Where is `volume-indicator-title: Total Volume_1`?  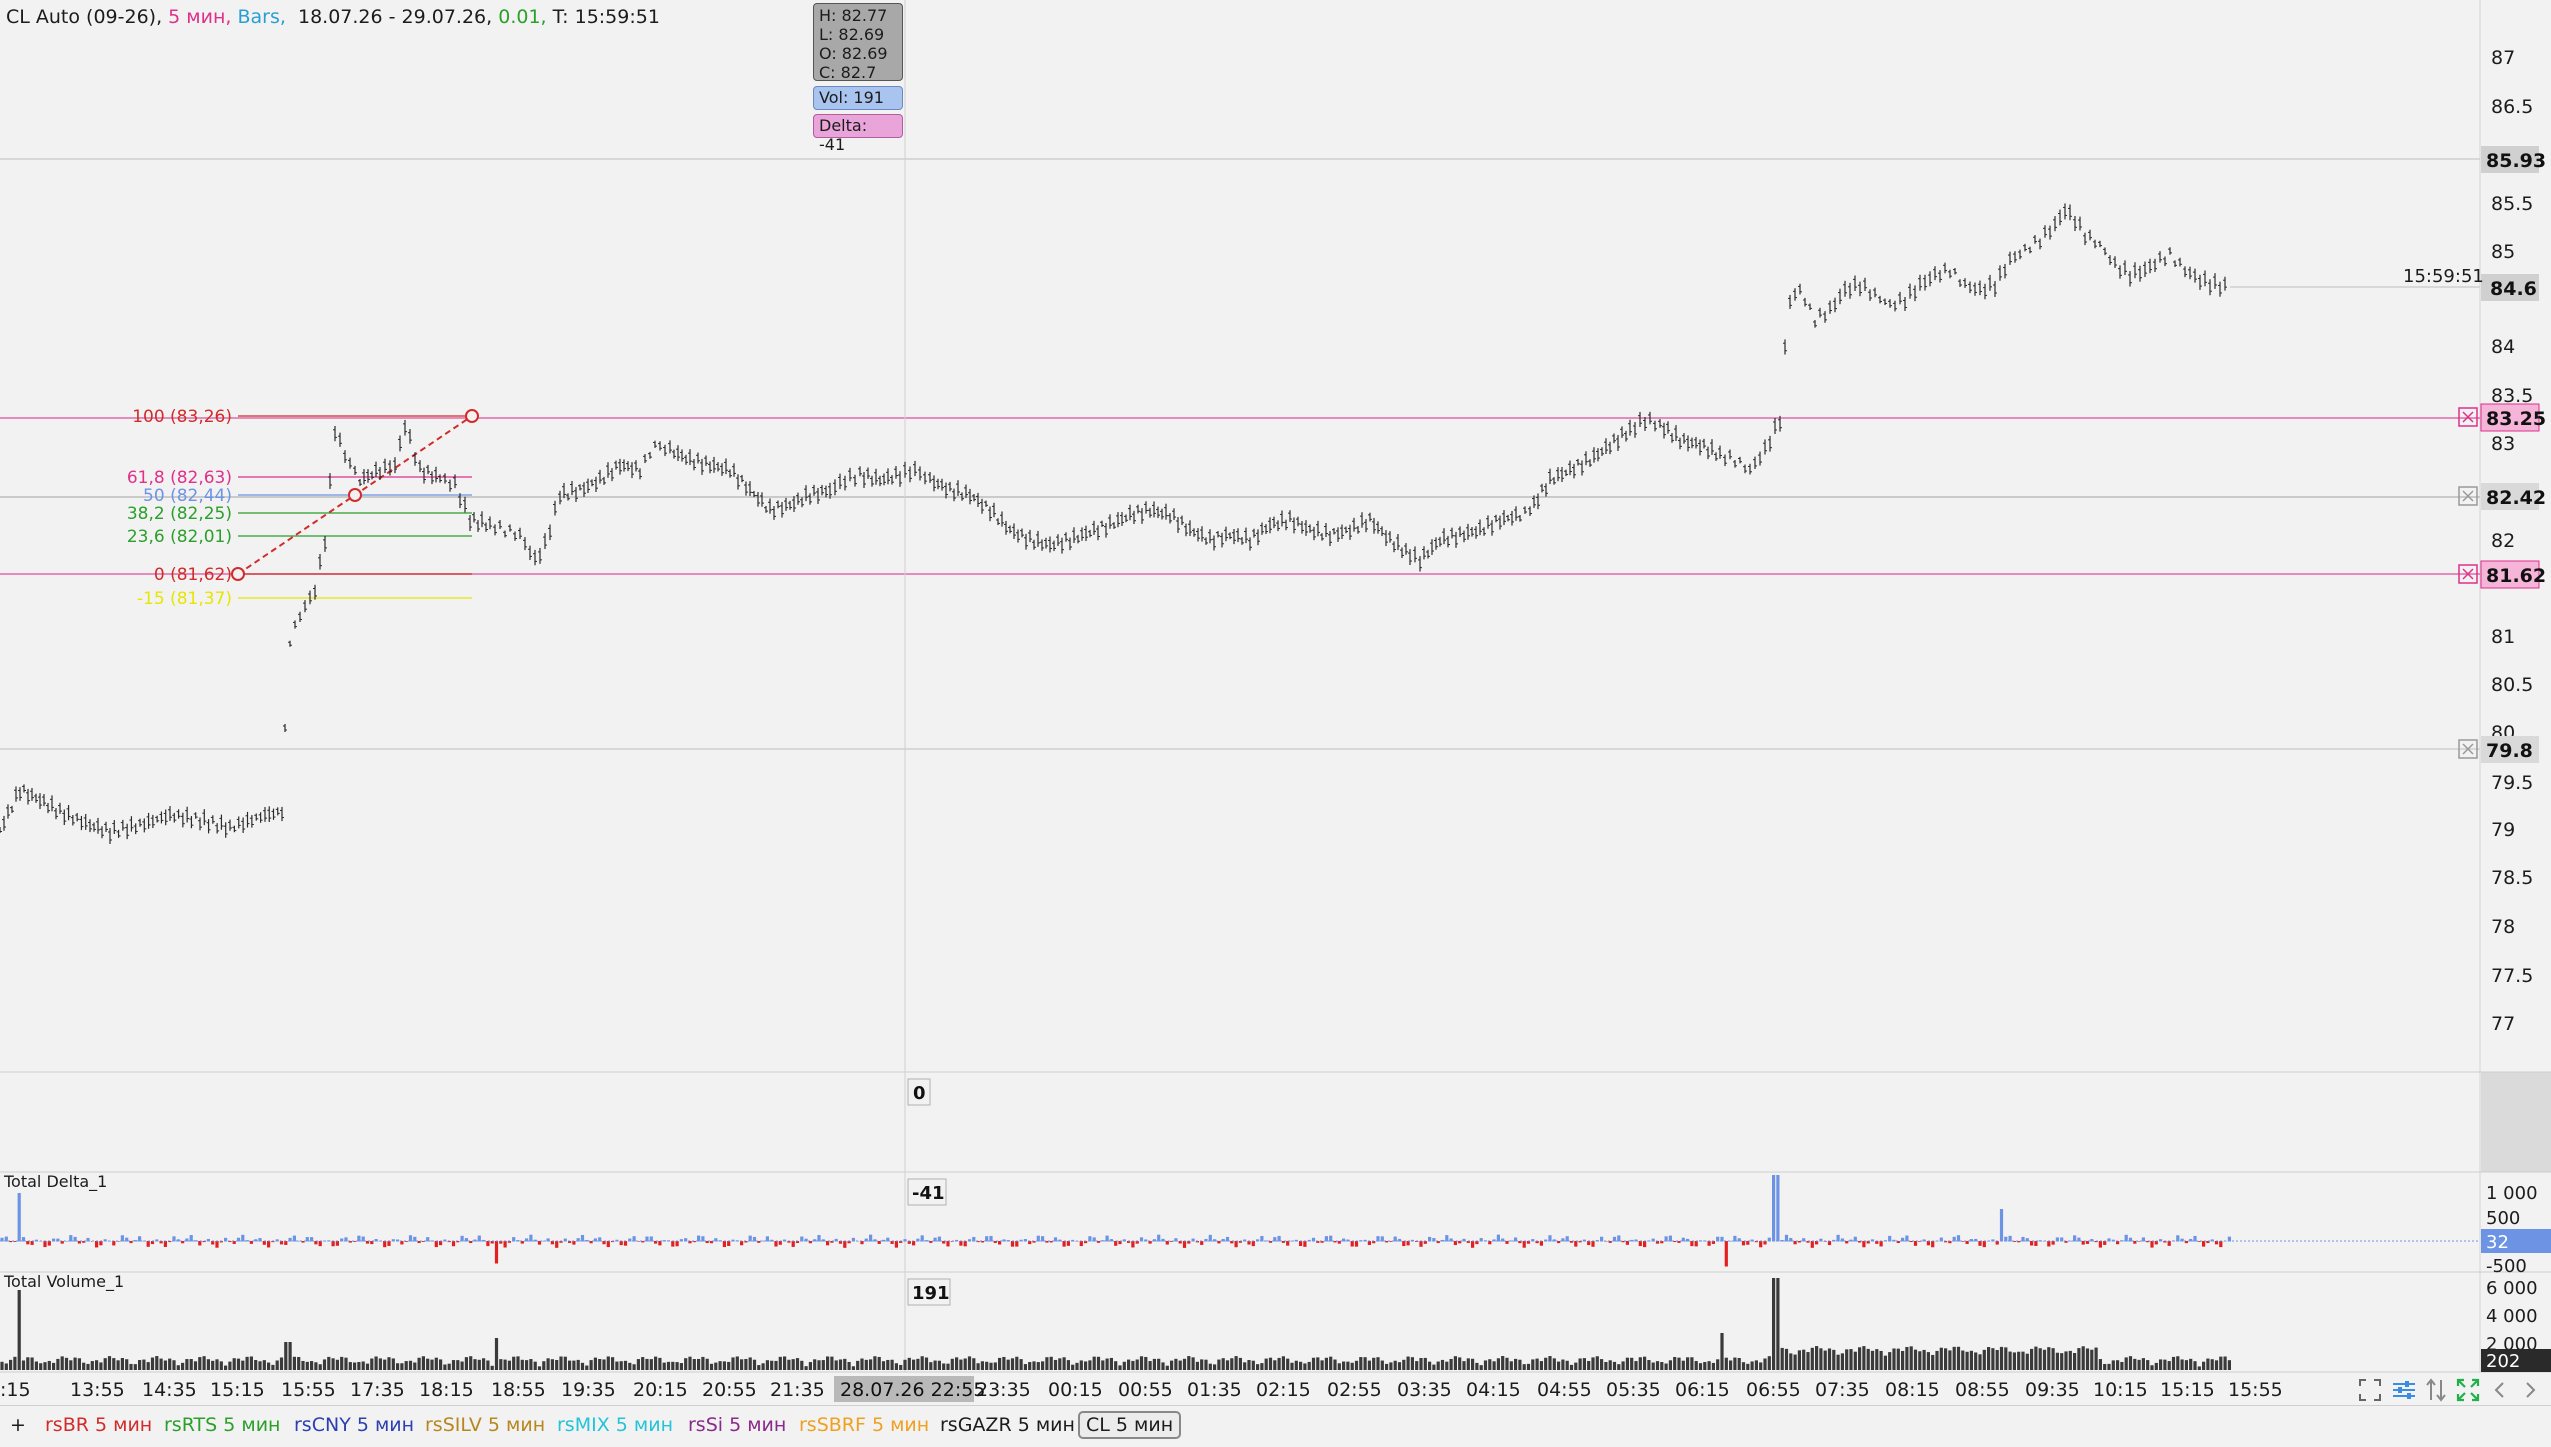 volume-indicator-title: Total Volume_1 is located at coordinates (63, 1282).